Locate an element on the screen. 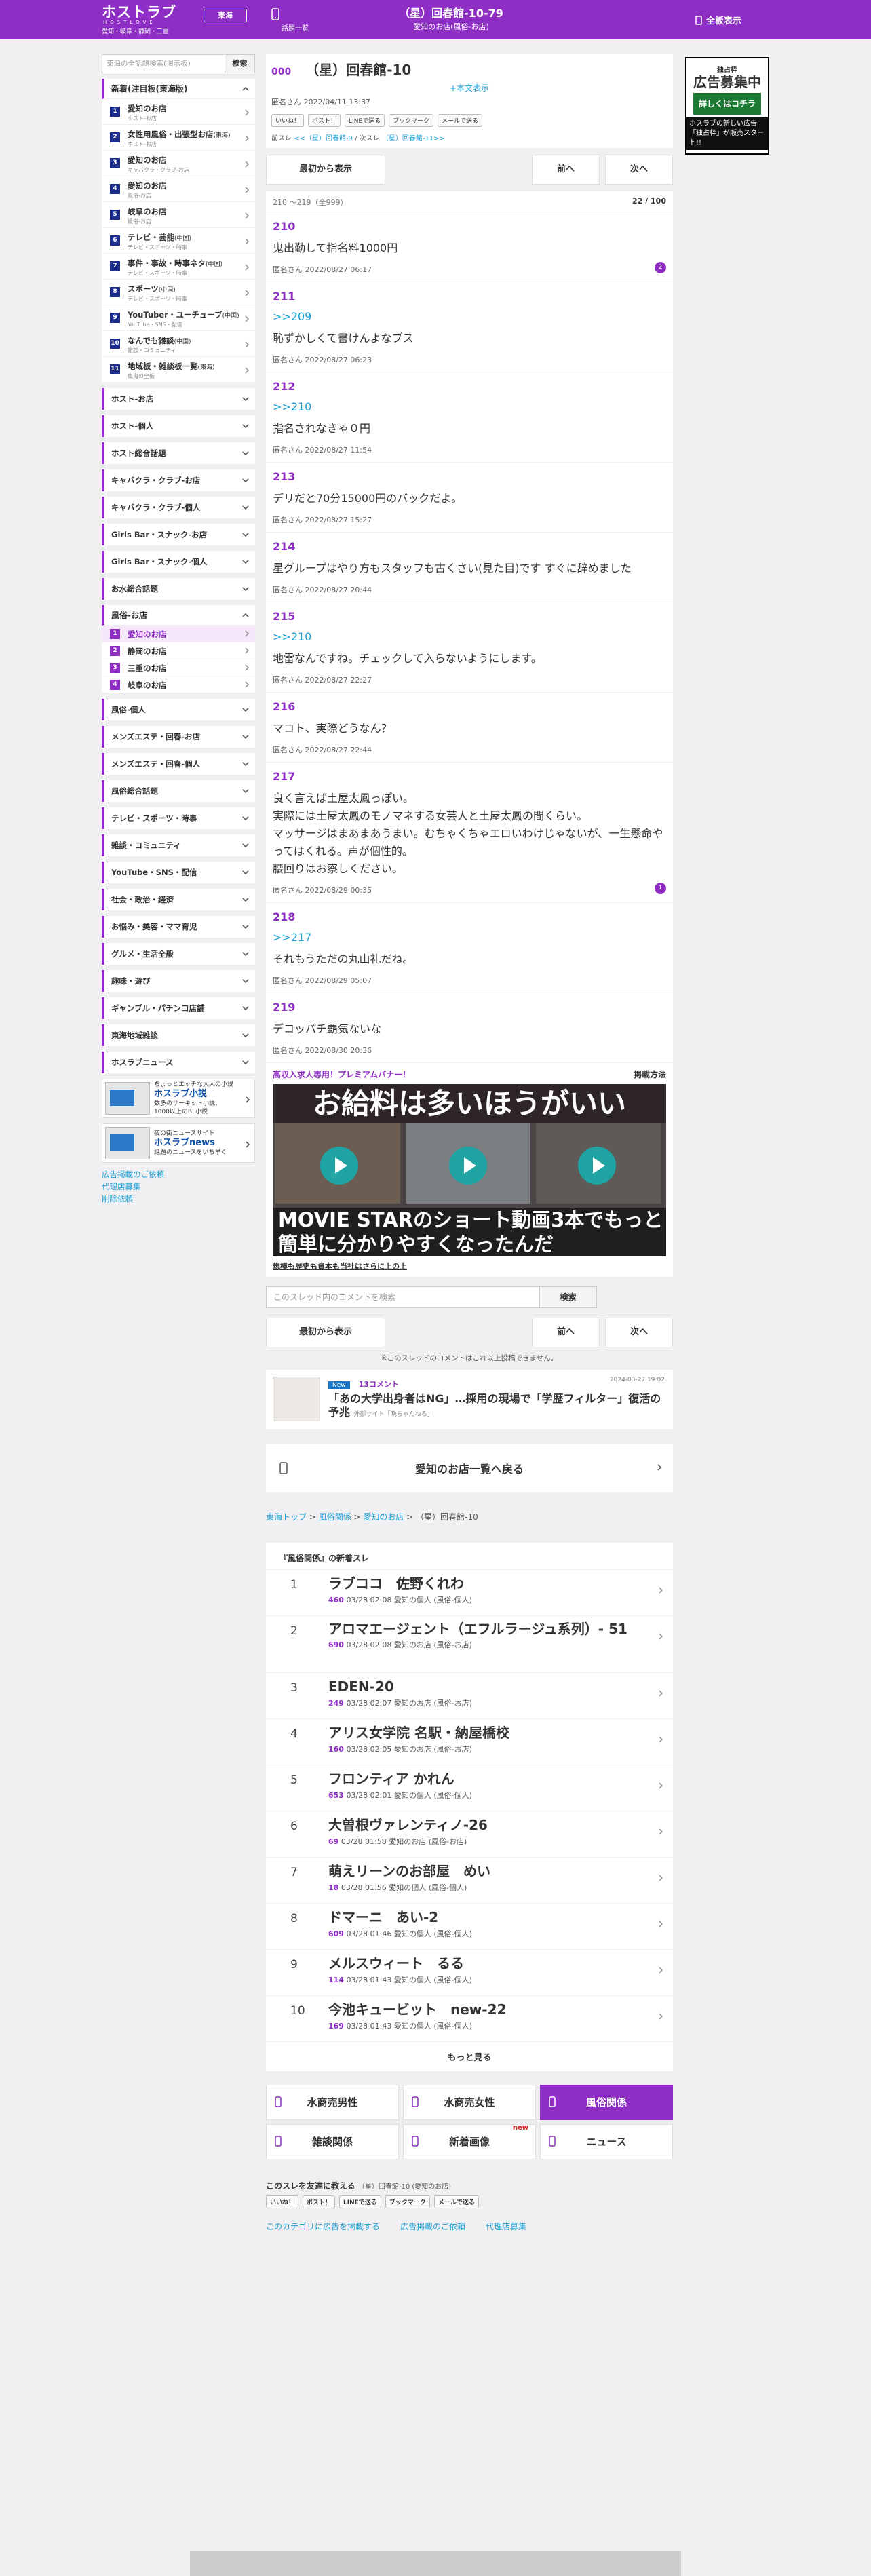  sidebar-category: Girls Bar・スナック-お店 is located at coordinates (178, 534).